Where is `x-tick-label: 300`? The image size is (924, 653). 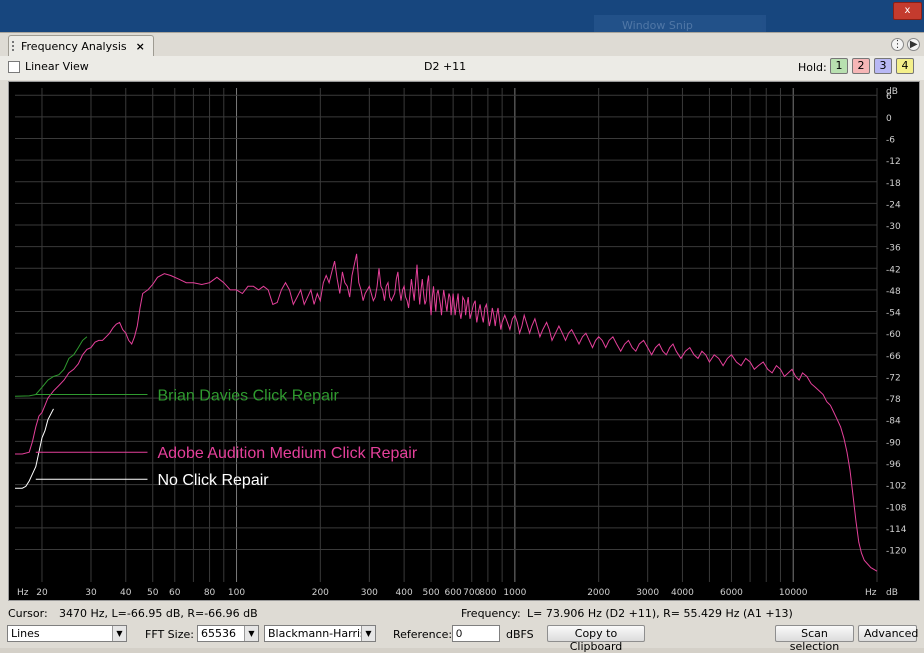 x-tick-label: 300 is located at coordinates (369, 593).